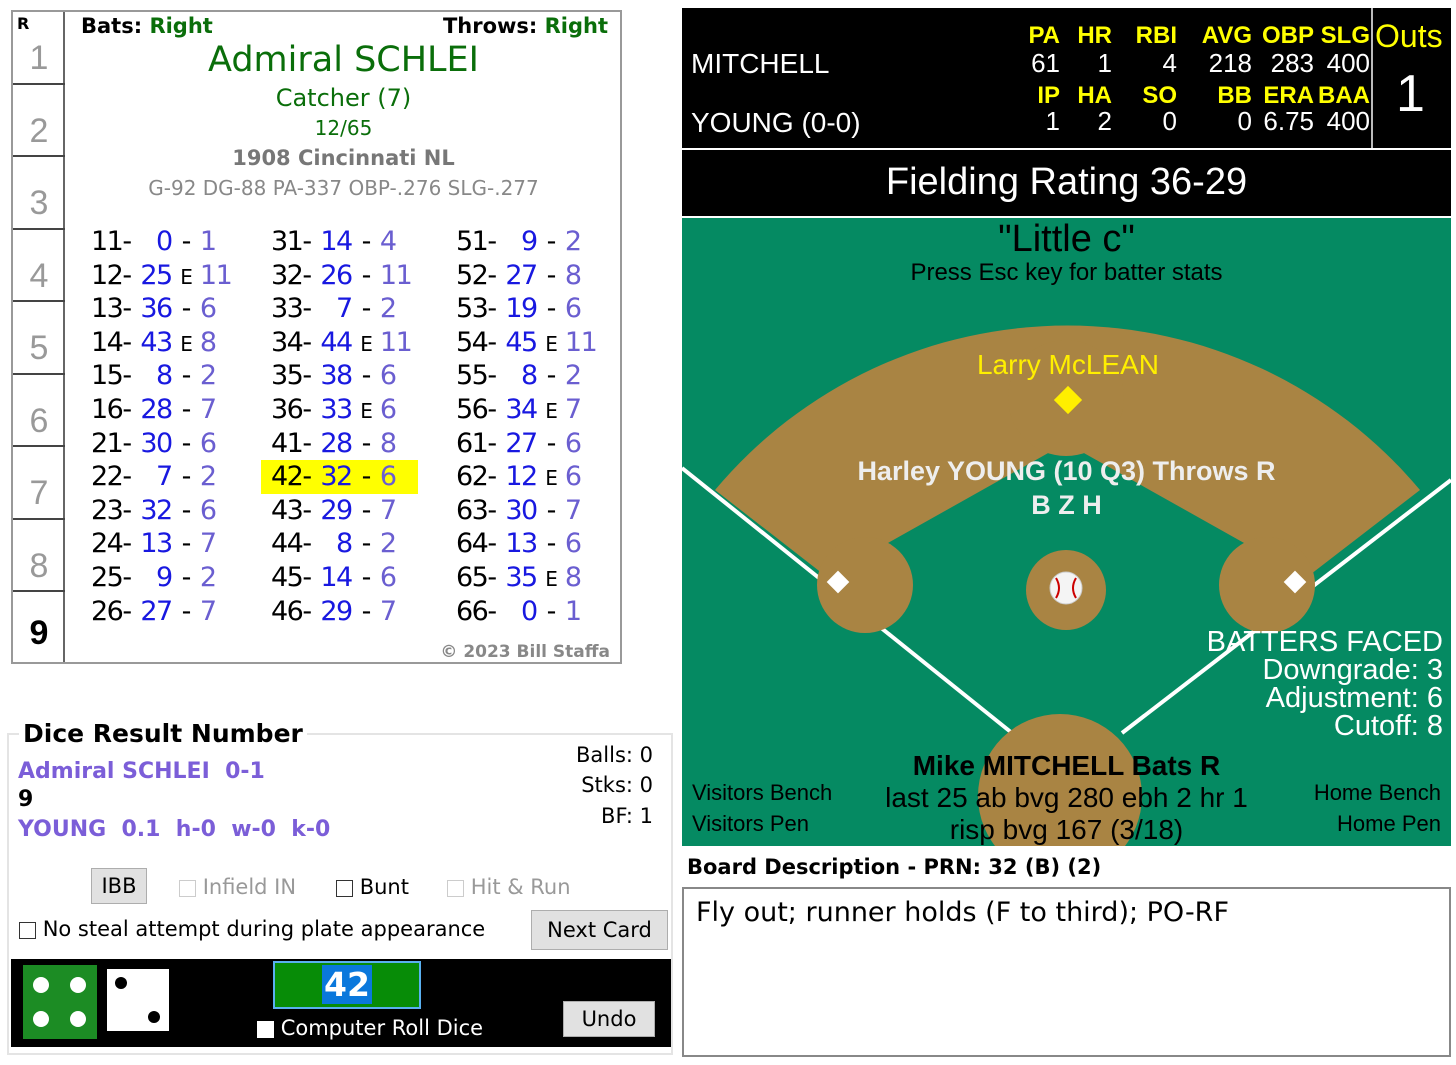 The width and height of the screenshot is (1456, 1065). I want to click on dice-roll-bar: 42 Computer Roll Dice Undo, so click(341, 1003).